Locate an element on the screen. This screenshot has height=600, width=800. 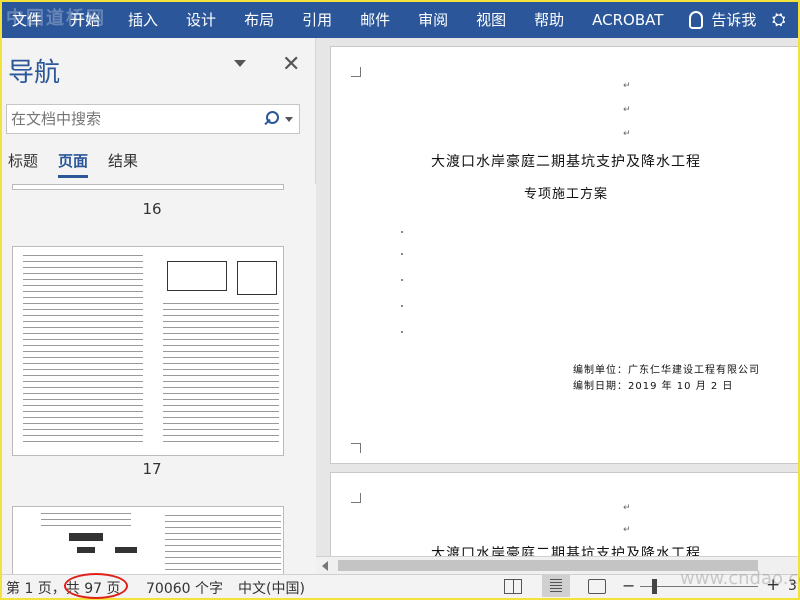
word-count: 70060 个字 is located at coordinates (184, 588).